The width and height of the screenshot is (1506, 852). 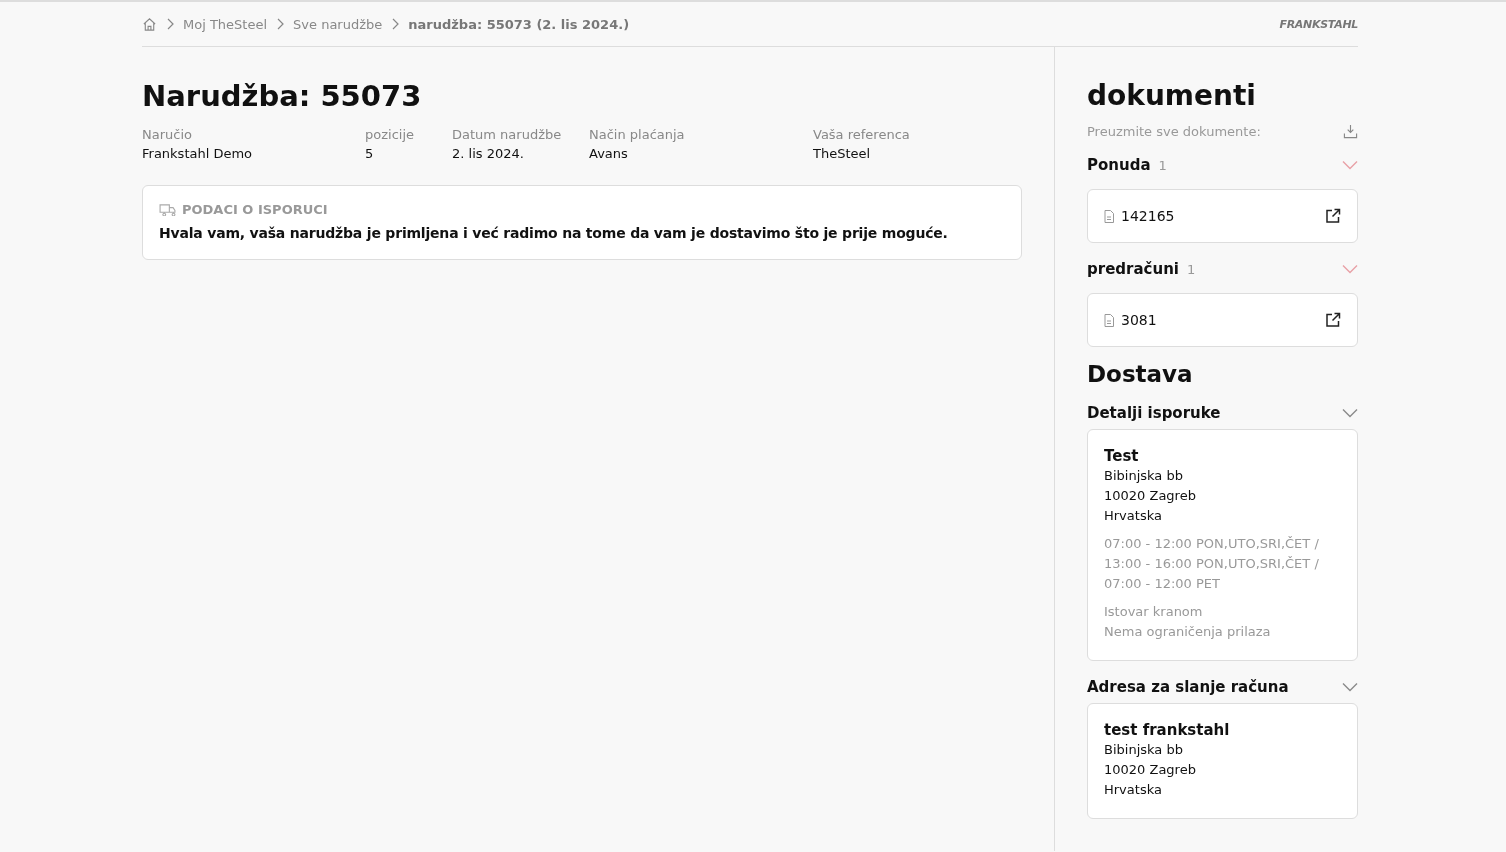 What do you see at coordinates (1188, 632) in the screenshot?
I see `delivery-note: Nema ograničenja prilaza` at bounding box center [1188, 632].